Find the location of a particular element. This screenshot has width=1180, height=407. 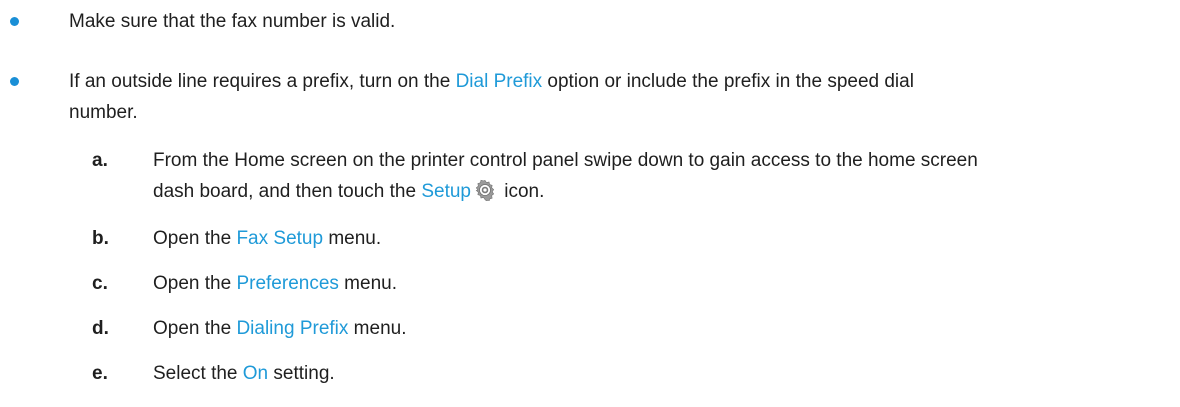

step-text-post: setting. is located at coordinates (301, 373).